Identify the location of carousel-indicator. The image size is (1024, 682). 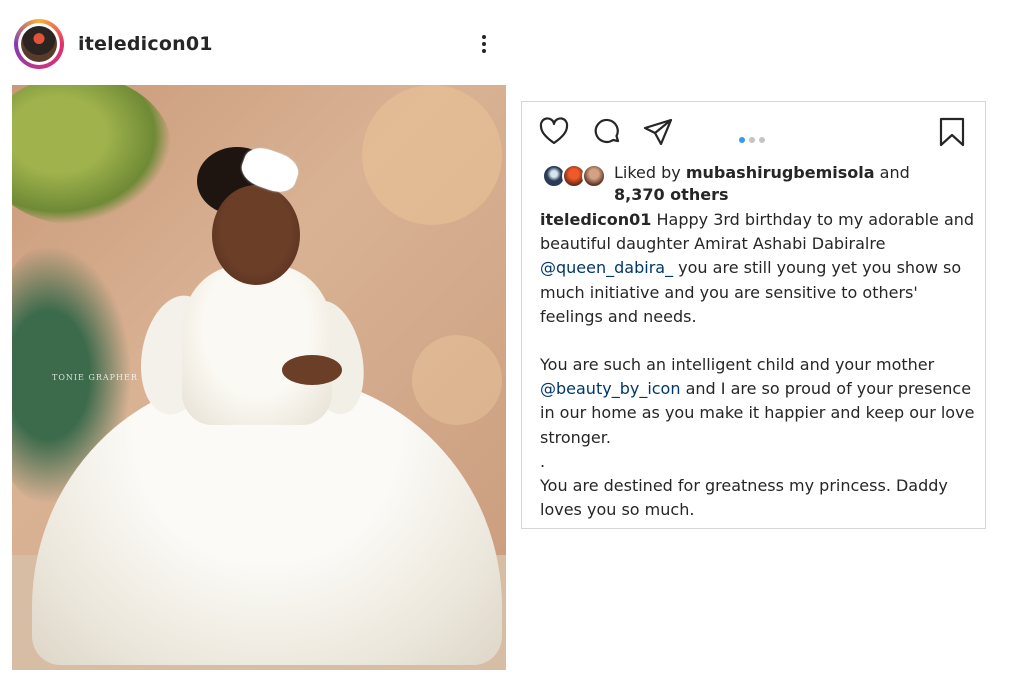
(754, 135).